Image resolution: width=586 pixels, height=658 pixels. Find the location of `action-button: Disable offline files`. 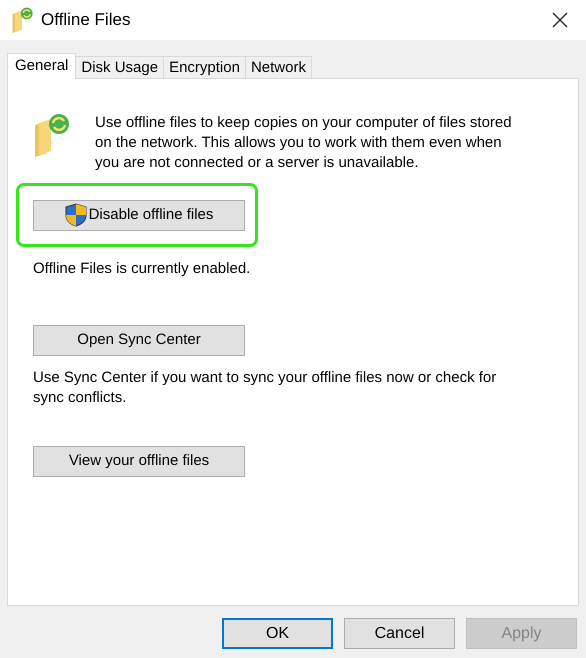

action-button: Disable offline files is located at coordinates (139, 215).